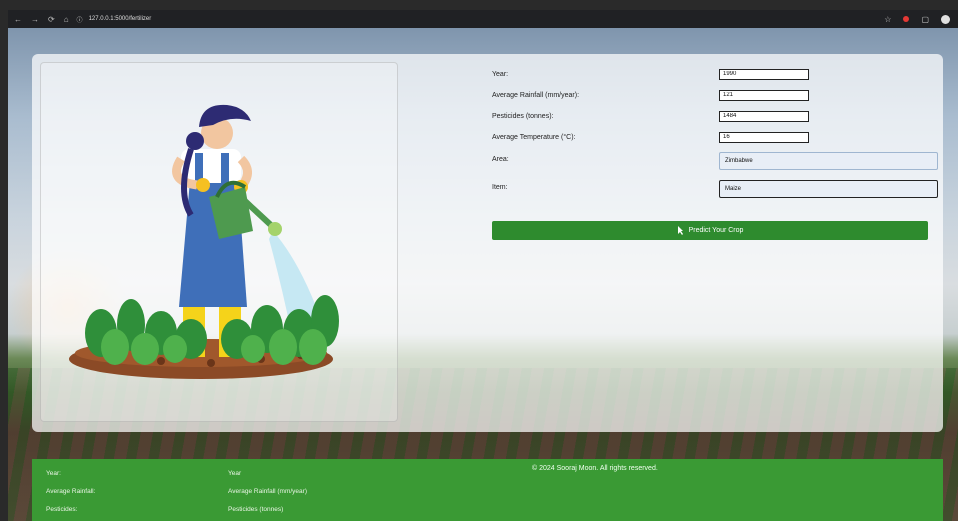  Describe the element at coordinates (51, 19) in the screenshot. I see `reload-icon: ⟳` at that location.